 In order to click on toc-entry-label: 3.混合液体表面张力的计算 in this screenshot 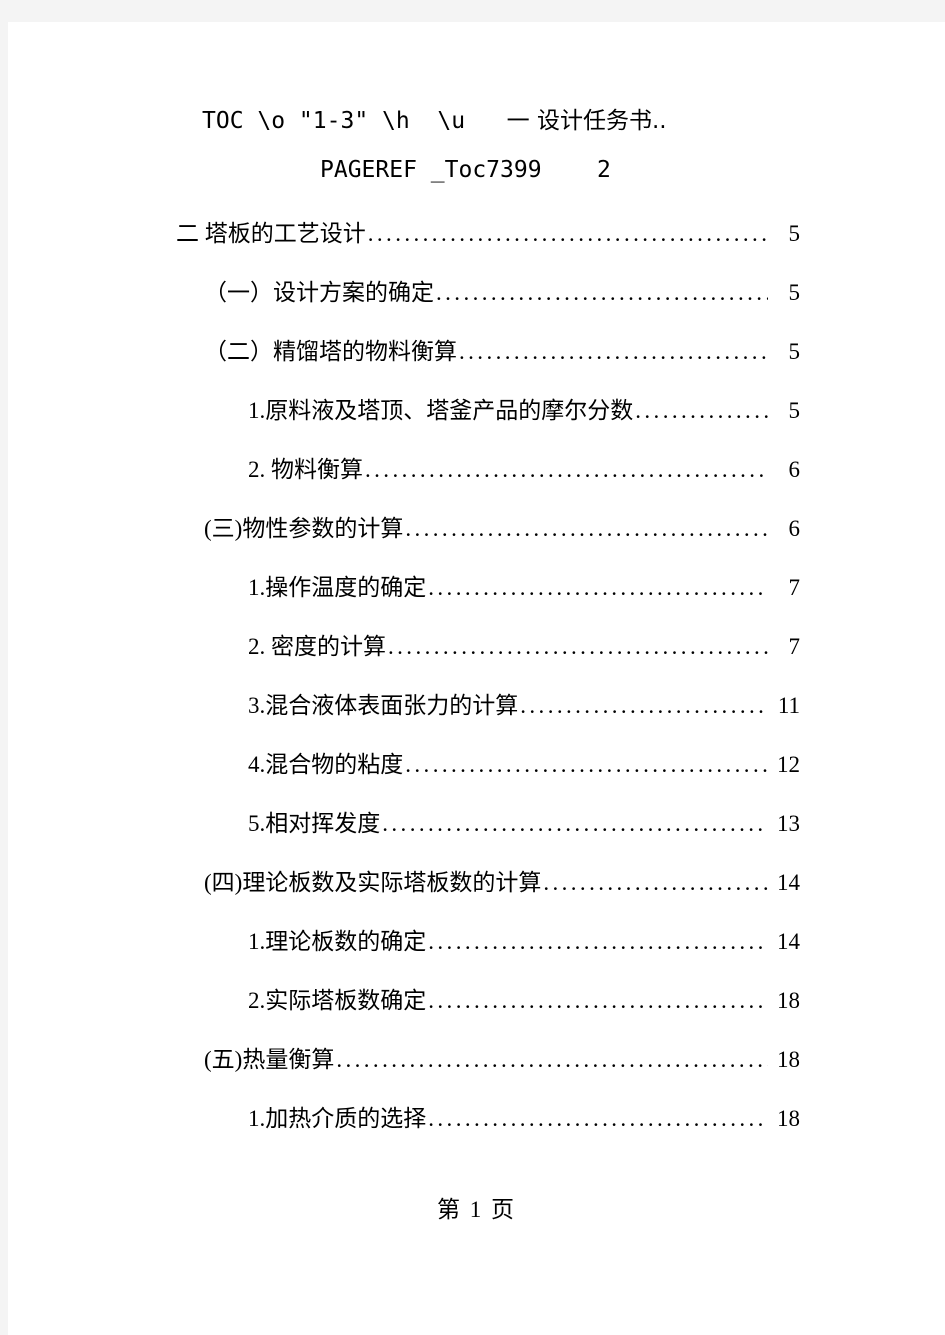, I will do `click(383, 705)`.